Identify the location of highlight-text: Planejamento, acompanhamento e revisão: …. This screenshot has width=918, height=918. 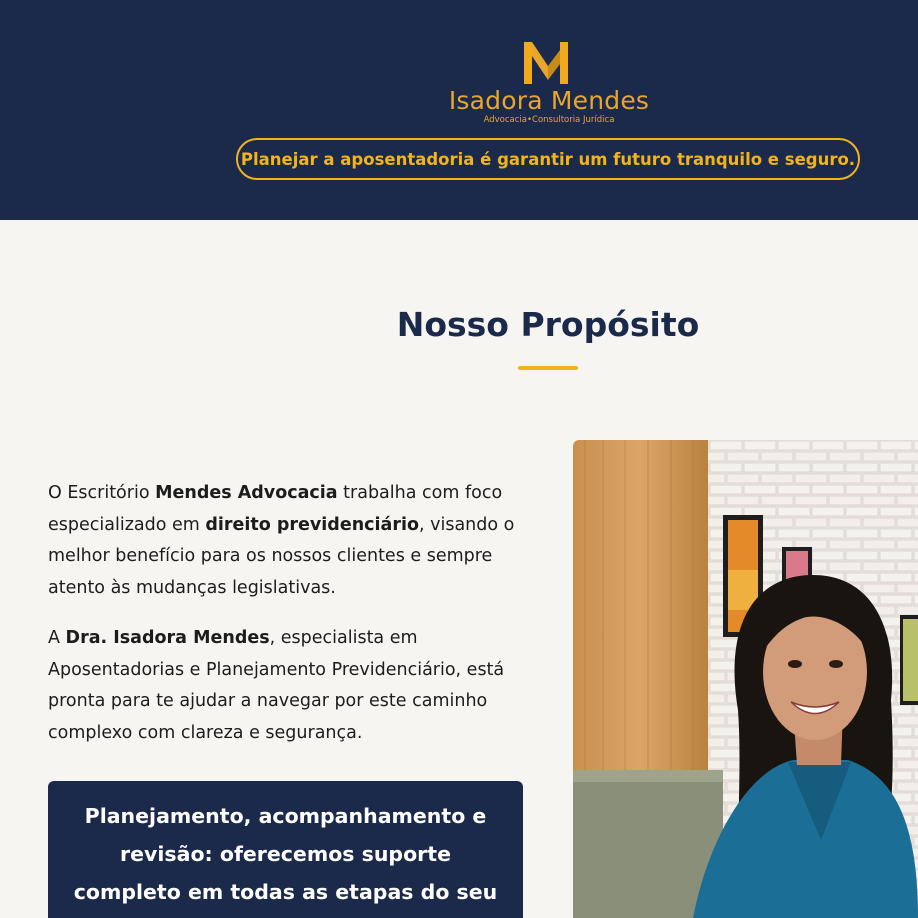
(285, 854).